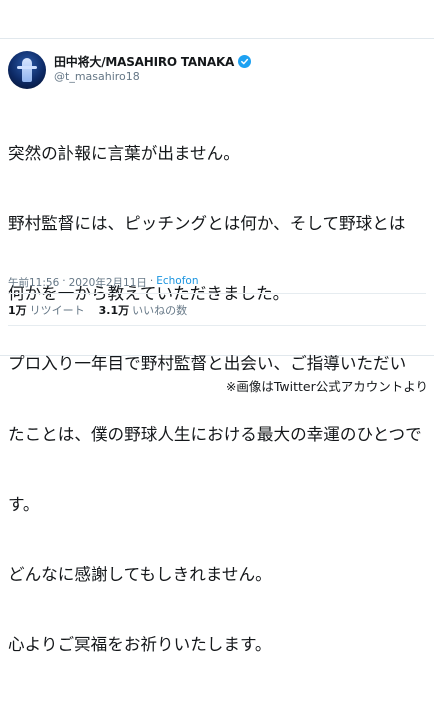 The height and width of the screenshot is (704, 434). I want to click on likes-stat: 3.1万 いいねの数, so click(143, 310).